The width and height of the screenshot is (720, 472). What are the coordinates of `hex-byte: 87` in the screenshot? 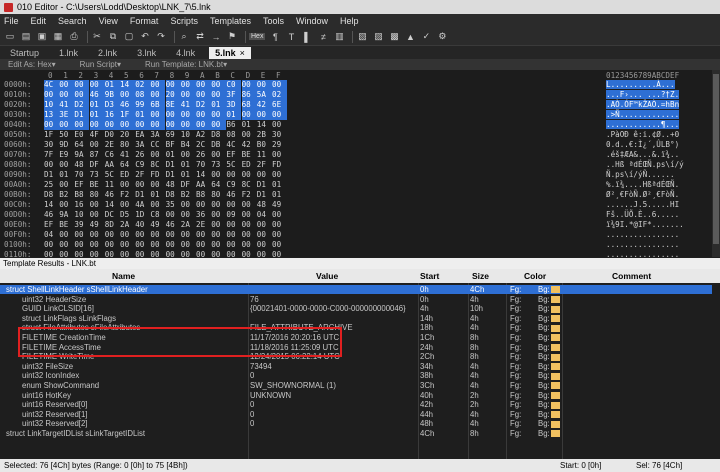 It's located at (97, 155).